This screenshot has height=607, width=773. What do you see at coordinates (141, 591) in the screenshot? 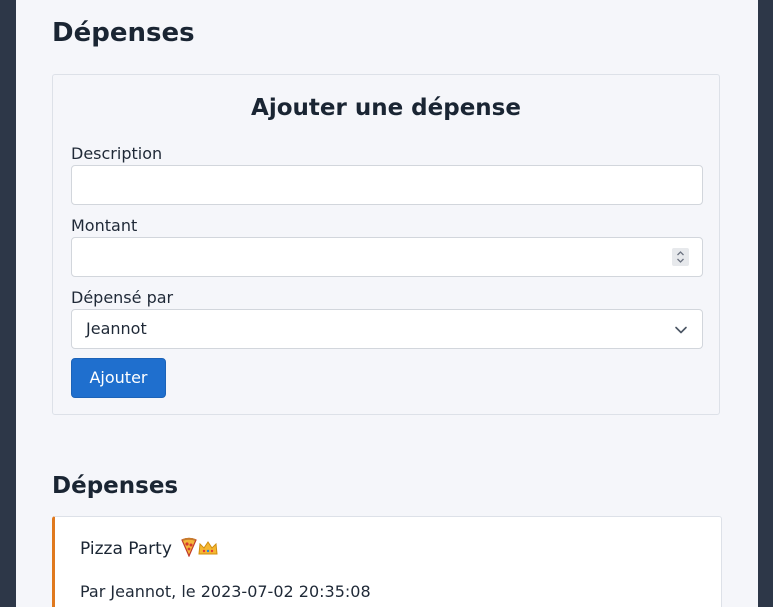
I see `expense-author: Jeannot` at bounding box center [141, 591].